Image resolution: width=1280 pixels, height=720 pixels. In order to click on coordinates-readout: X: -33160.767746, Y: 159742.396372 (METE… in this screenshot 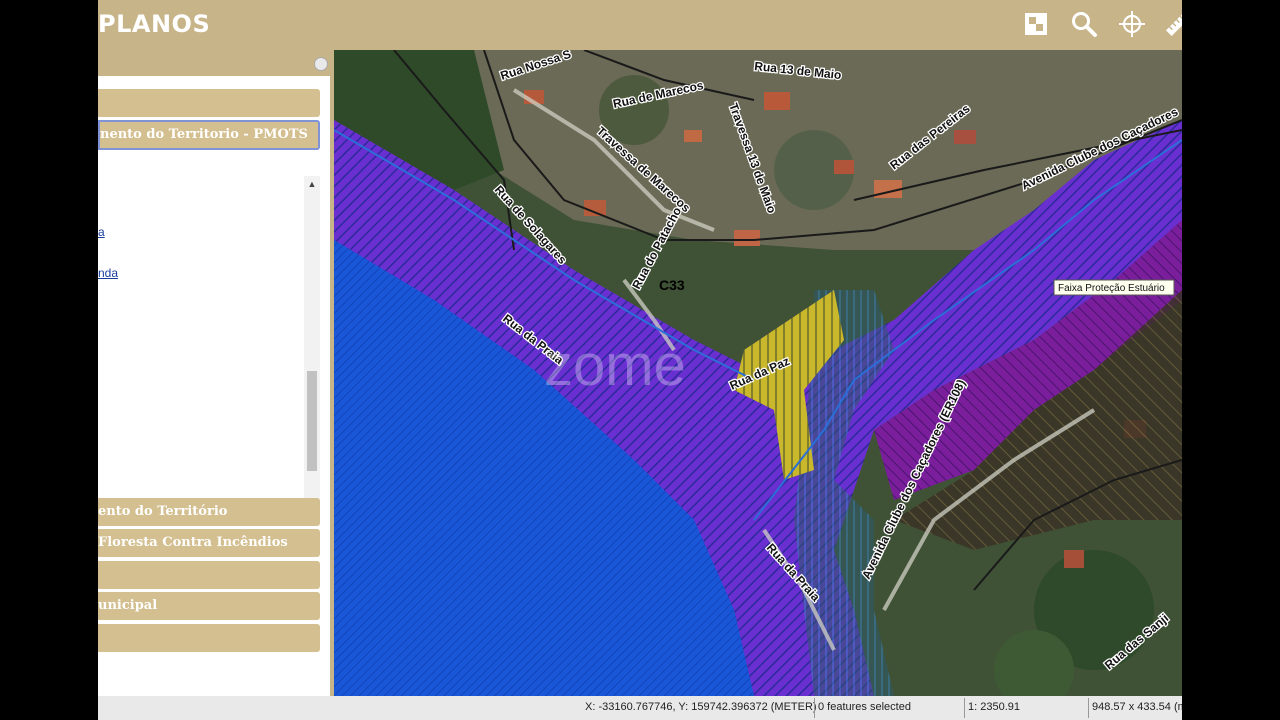, I will do `click(701, 707)`.